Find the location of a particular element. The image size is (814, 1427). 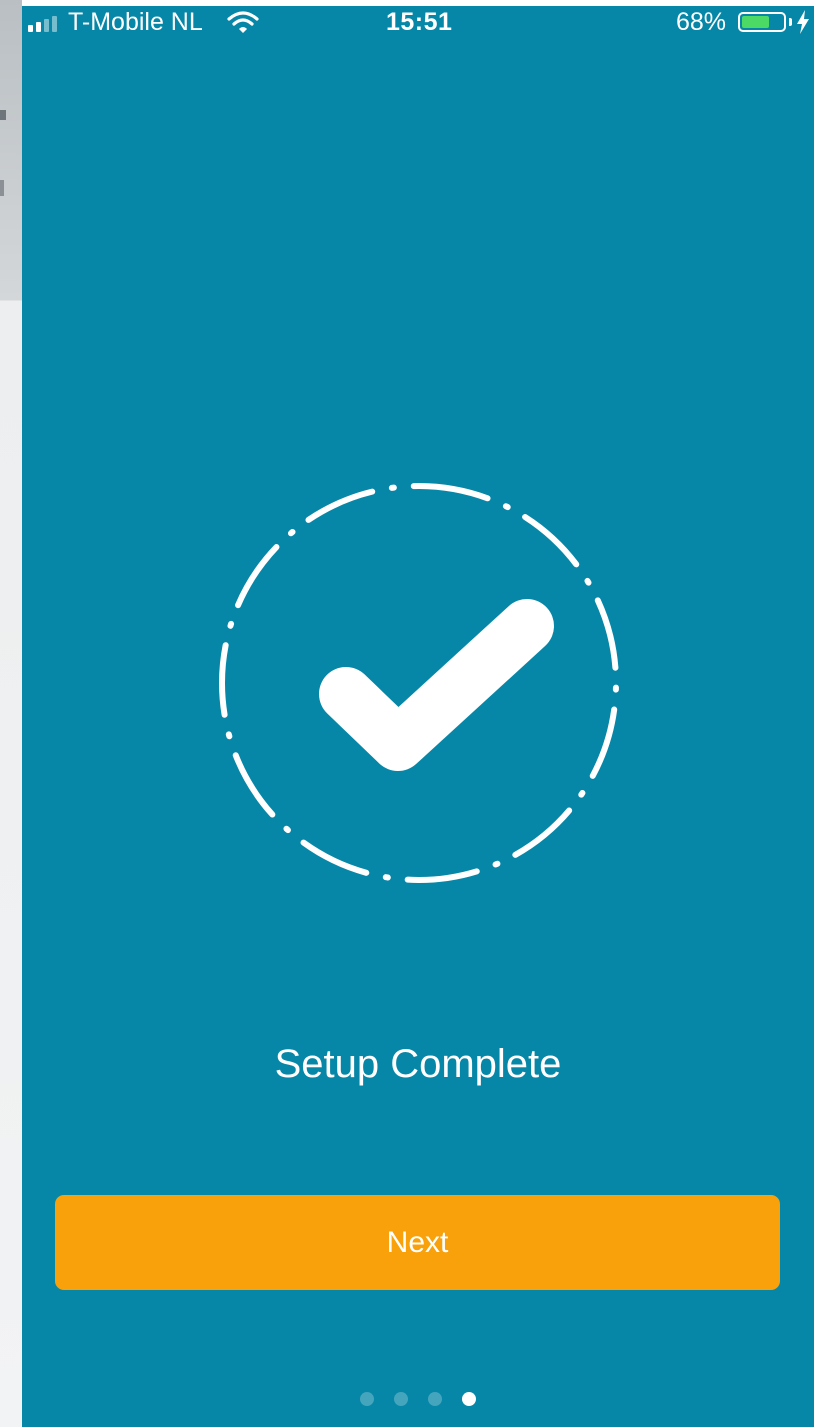

signal-icon is located at coordinates (42, 24).